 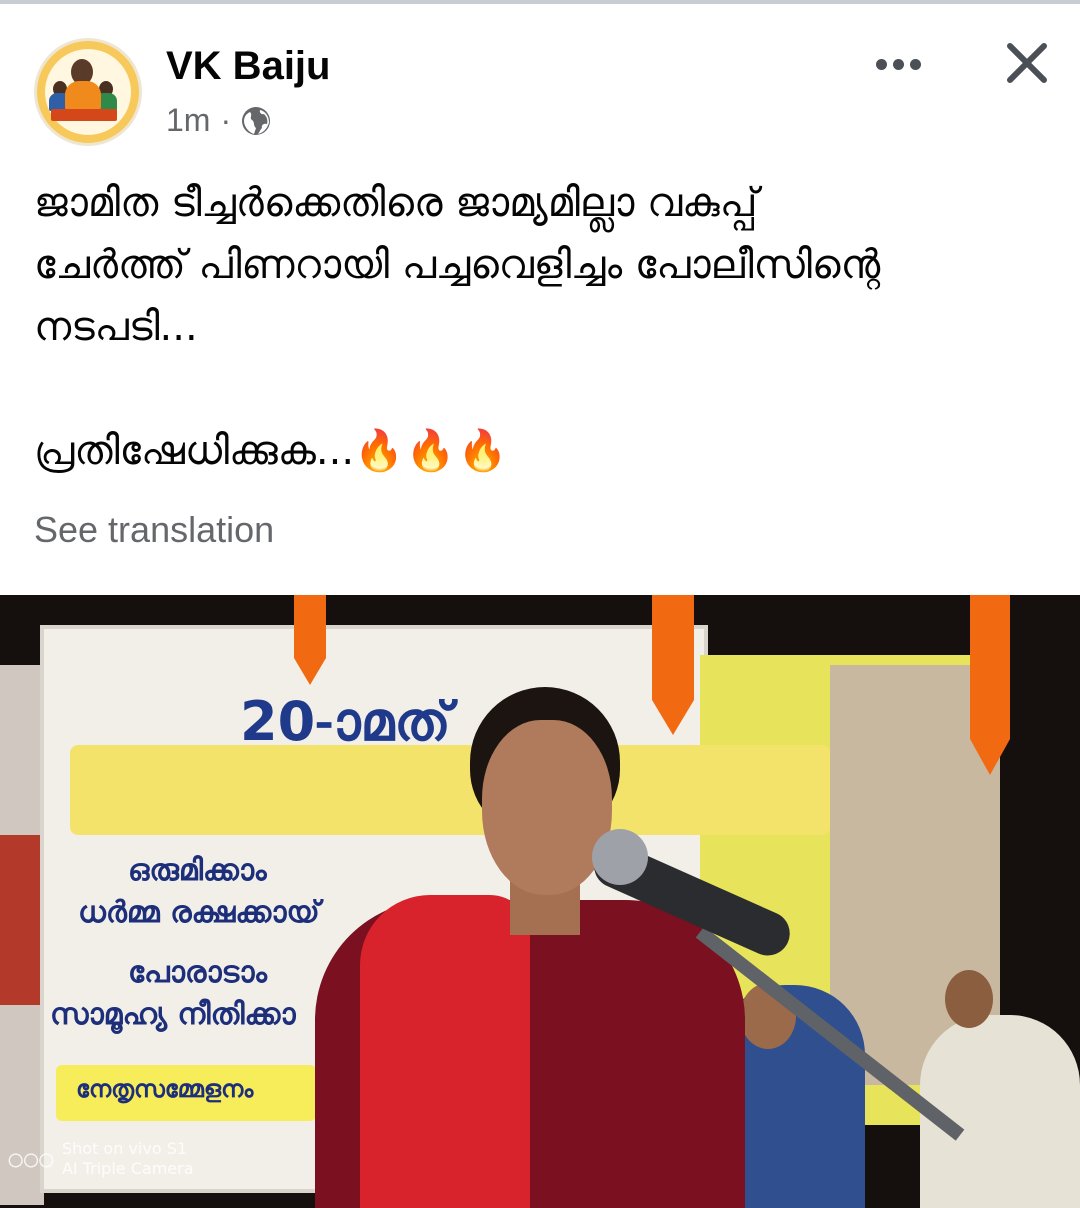 What do you see at coordinates (173, 1014) in the screenshot?
I see `banner-line-4: സാമൂഹ്യ നീതിക്കാ` at bounding box center [173, 1014].